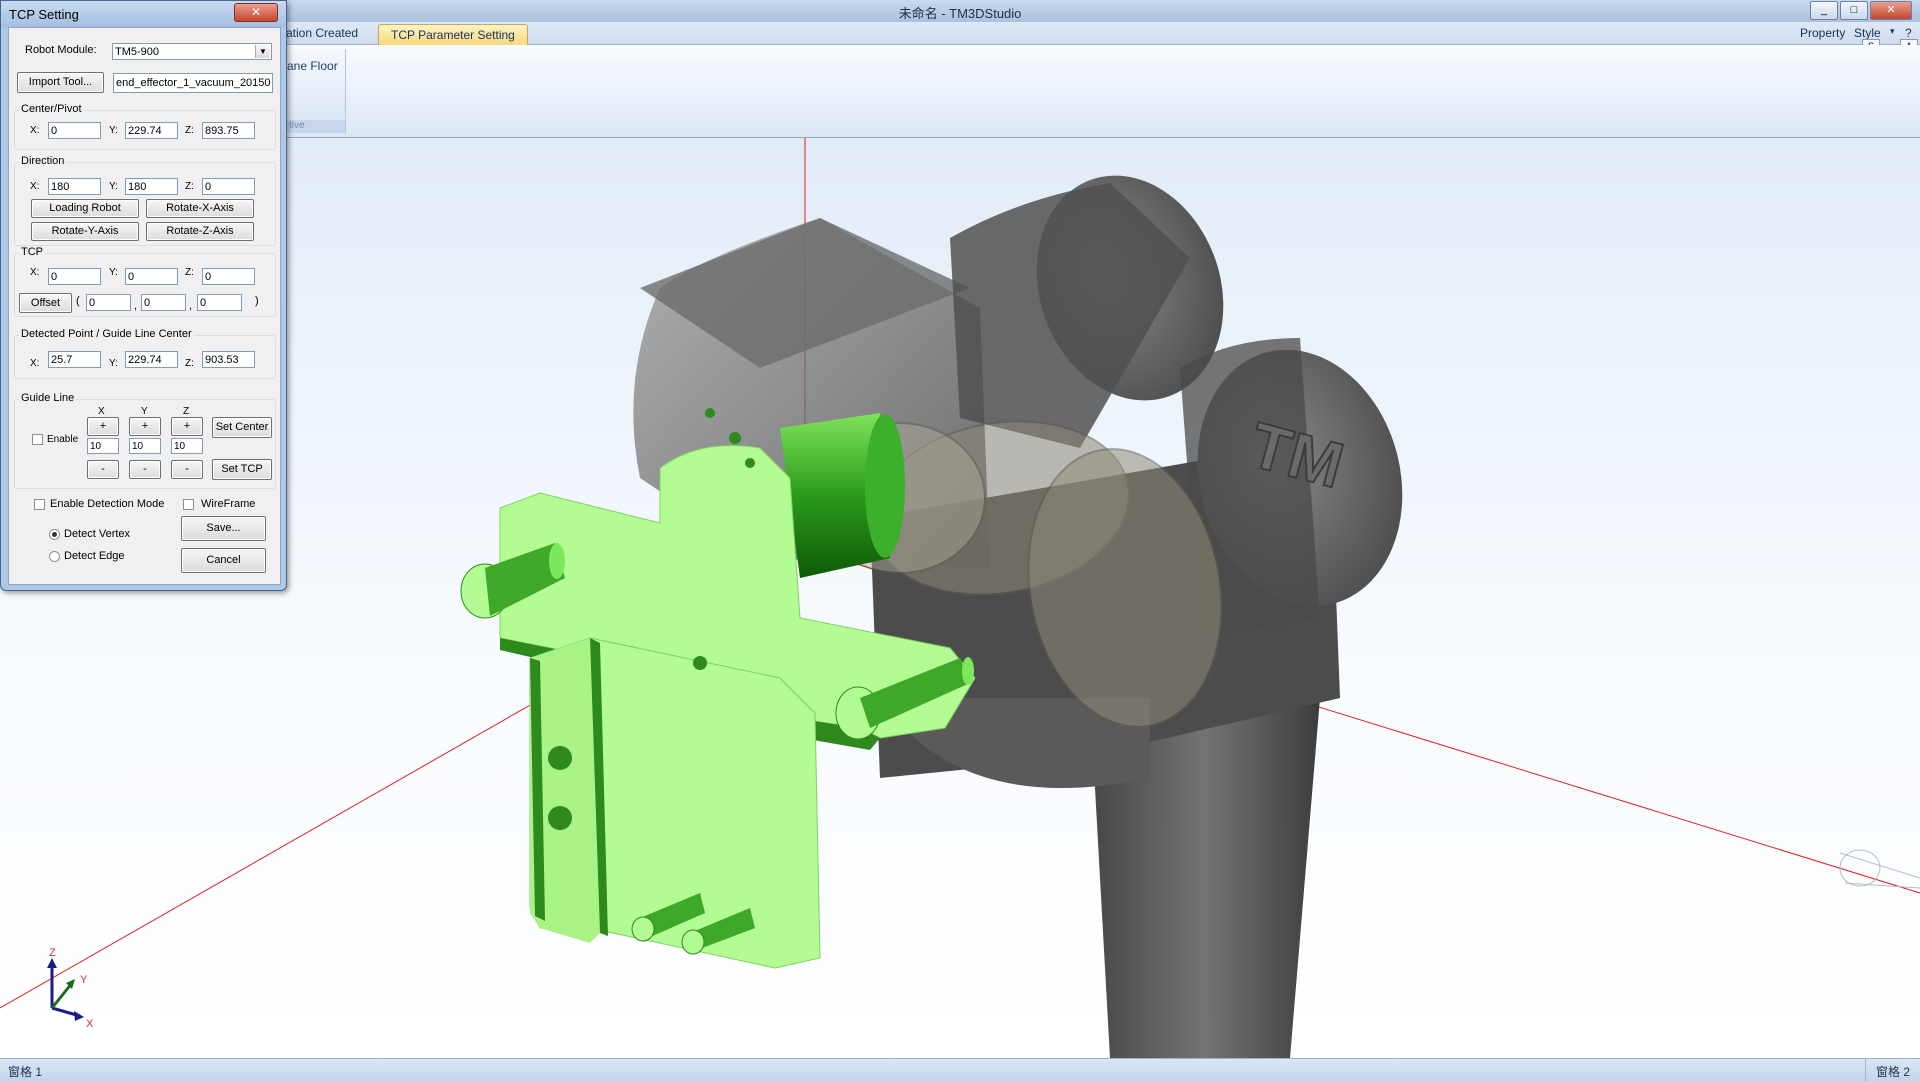 Image resolution: width=1920 pixels, height=1081 pixels. Describe the element at coordinates (187, 469) in the screenshot. I see `guide-z-minus-button: -` at that location.